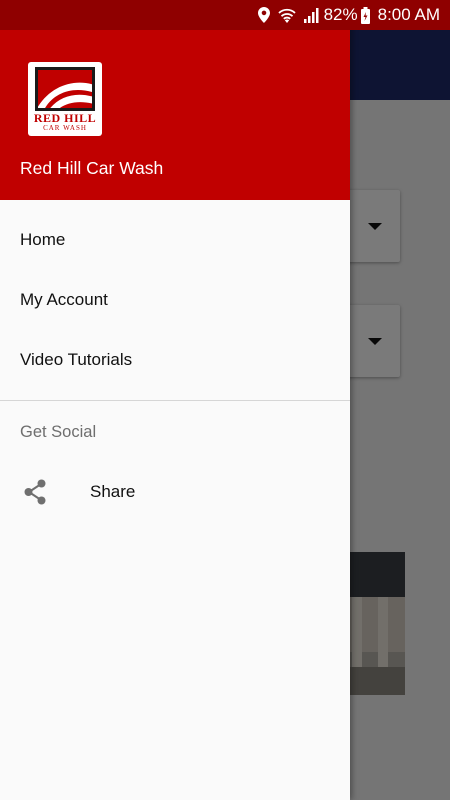  Describe the element at coordinates (65, 99) in the screenshot. I see `red-hill-logo: RED HILL CAR WASH` at that location.